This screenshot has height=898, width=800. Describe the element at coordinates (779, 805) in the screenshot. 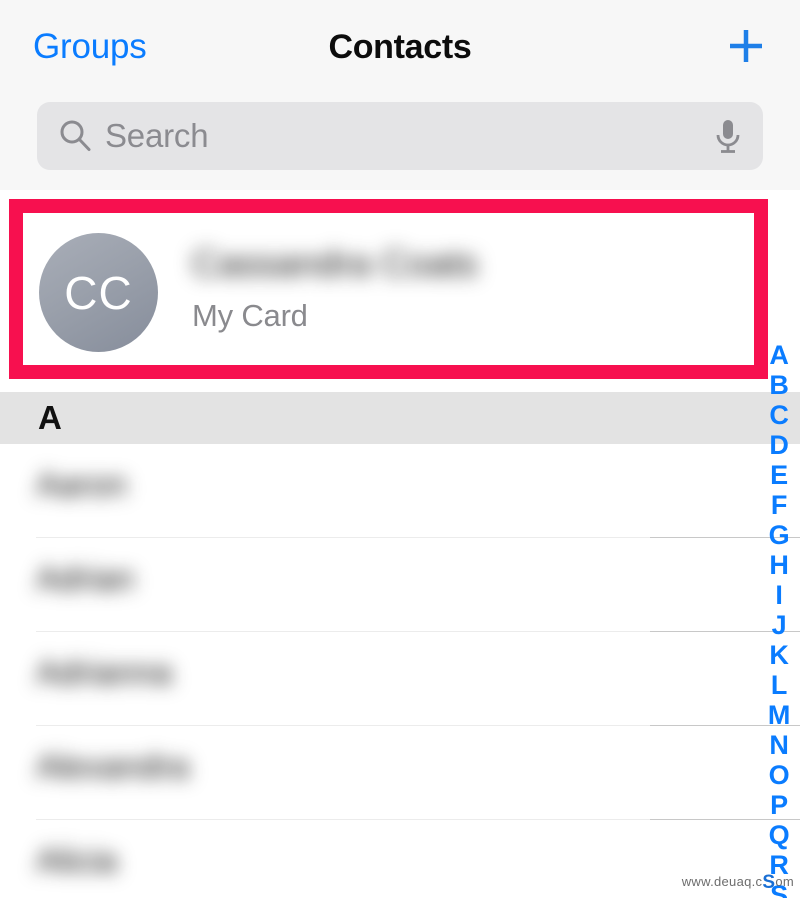

I see `index-letter-p: P` at that location.